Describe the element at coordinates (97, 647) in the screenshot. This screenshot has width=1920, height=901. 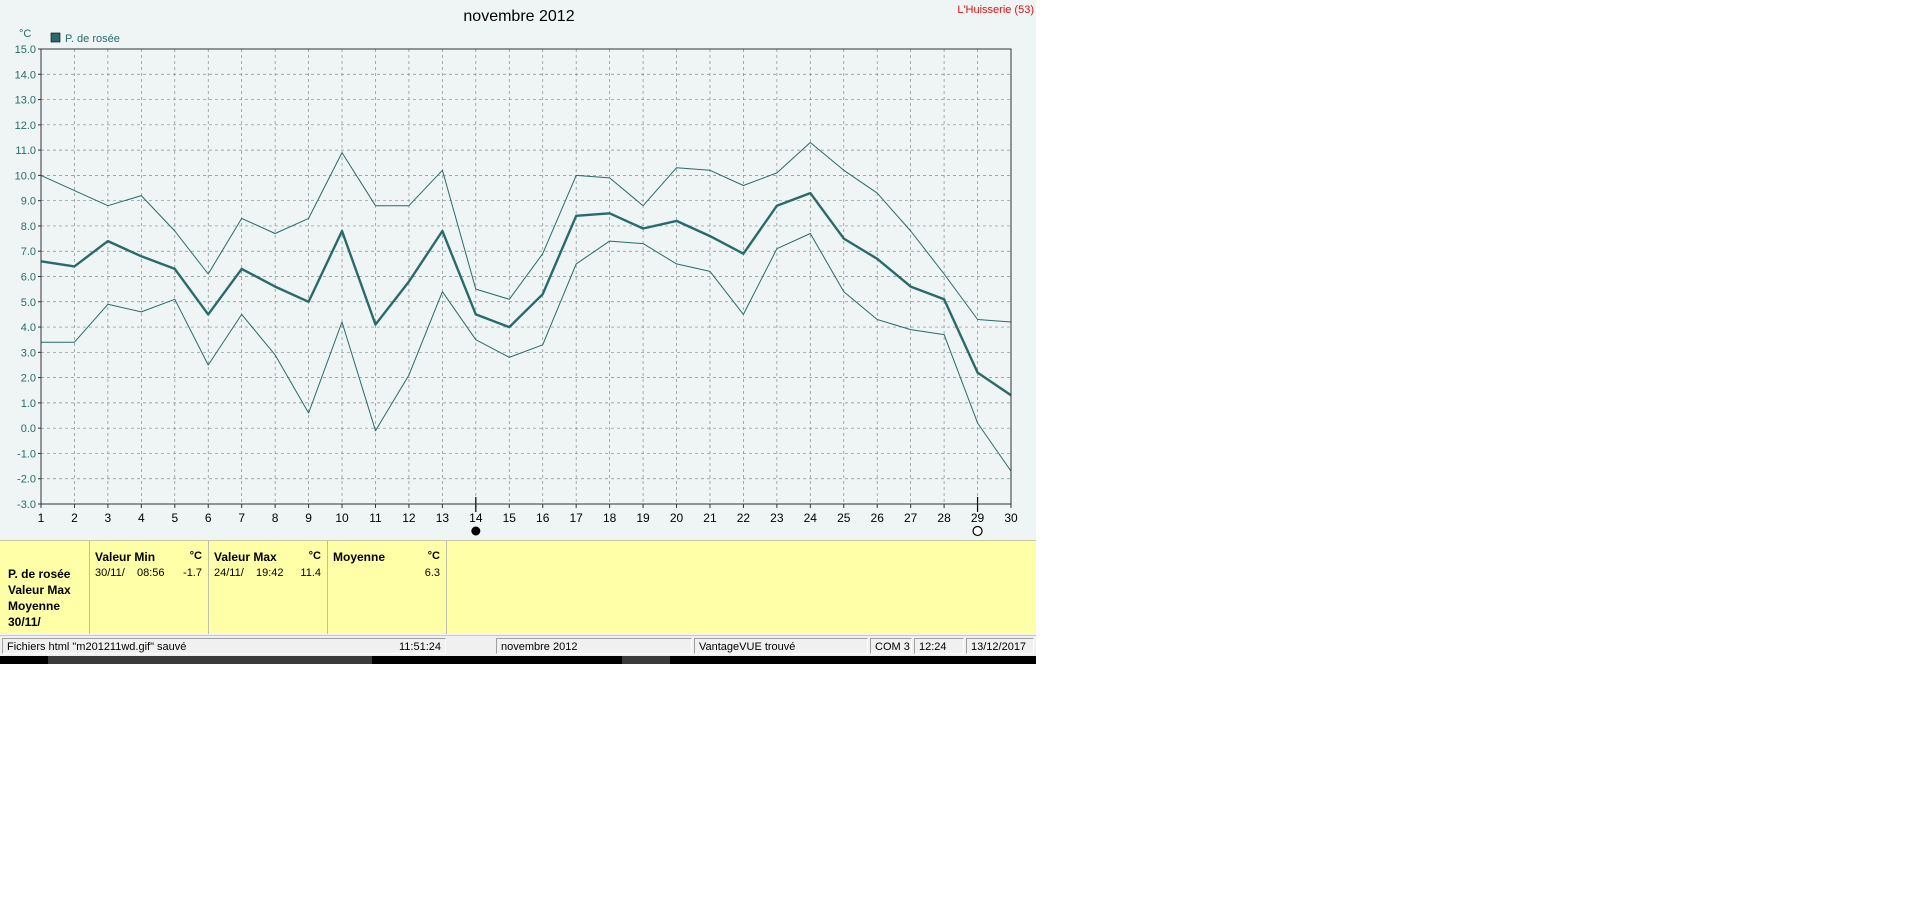
I see `status-file-text: Fichiers html "m201211wd.gif" sauvé` at that location.